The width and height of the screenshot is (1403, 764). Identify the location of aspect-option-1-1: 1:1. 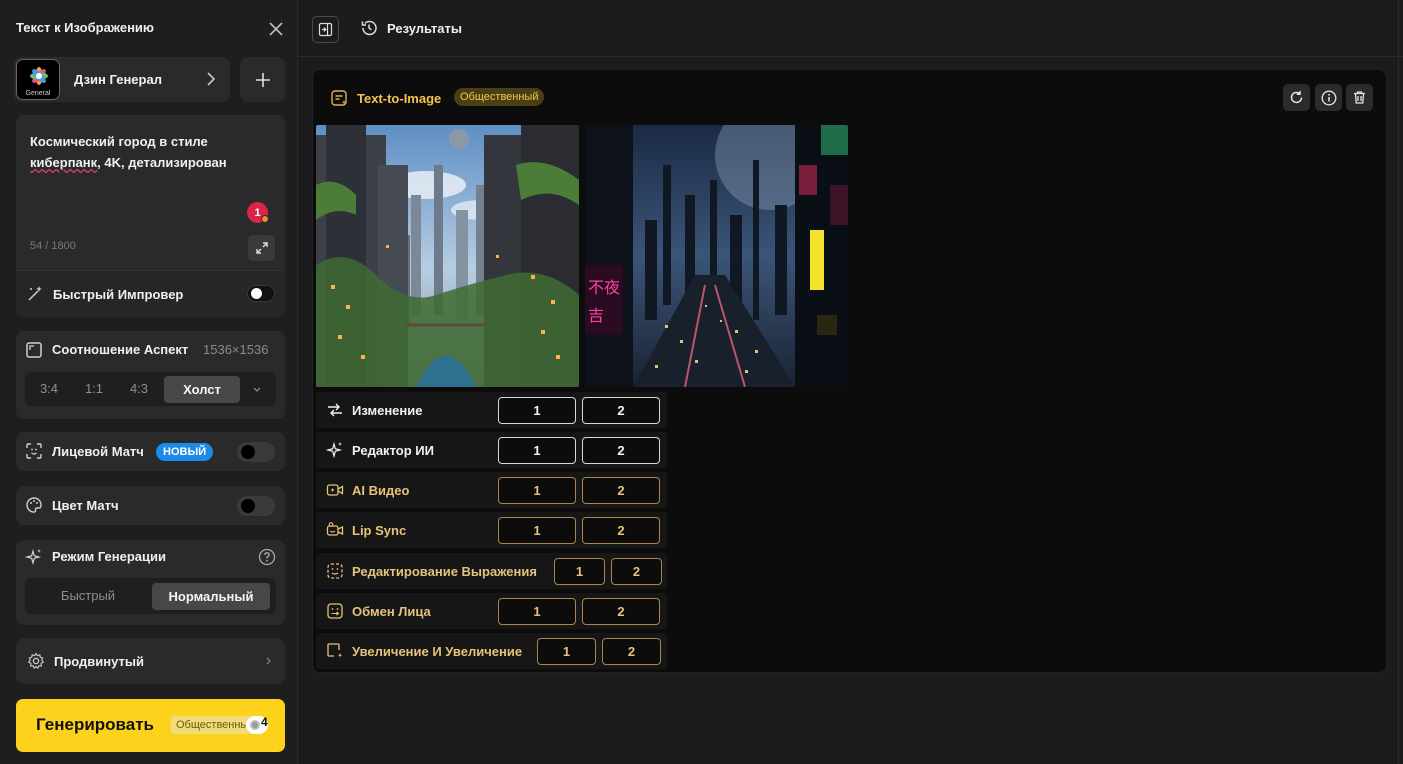
(94, 389).